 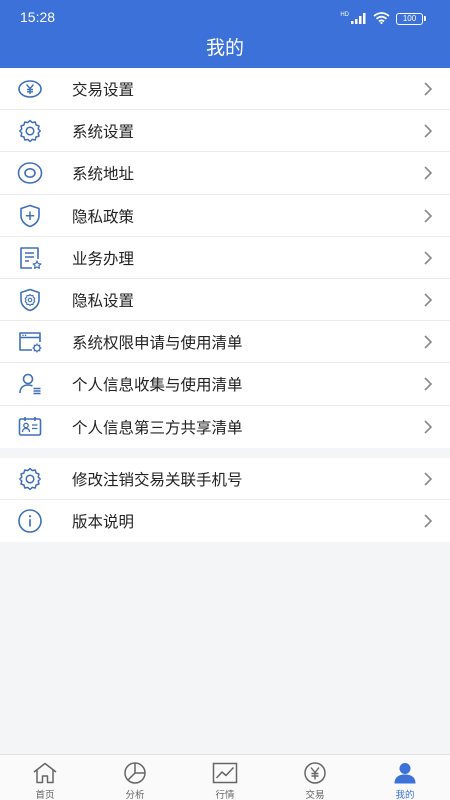 What do you see at coordinates (224, 48) in the screenshot?
I see `page-title: 我的` at bounding box center [224, 48].